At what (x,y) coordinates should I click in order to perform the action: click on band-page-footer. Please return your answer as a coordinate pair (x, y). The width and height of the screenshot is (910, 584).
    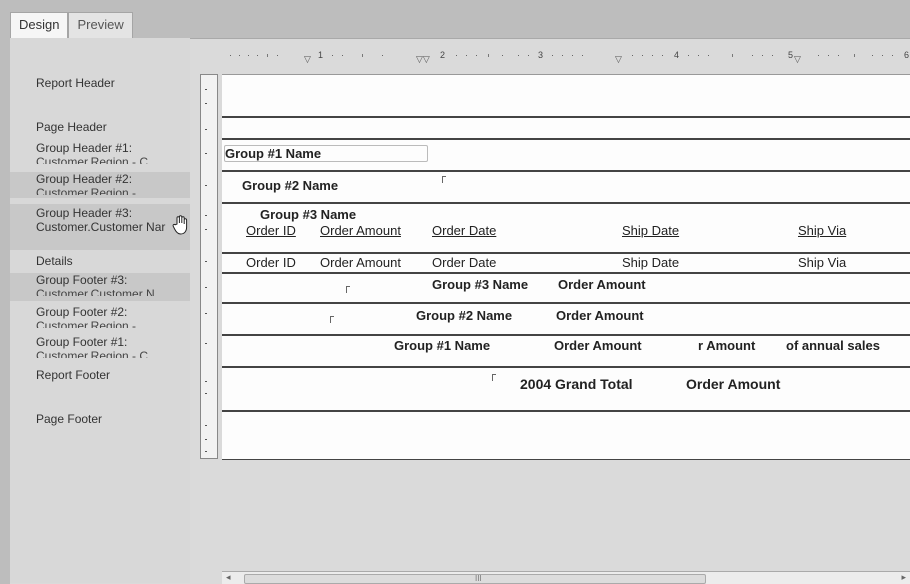
    Looking at the image, I should click on (566, 435).